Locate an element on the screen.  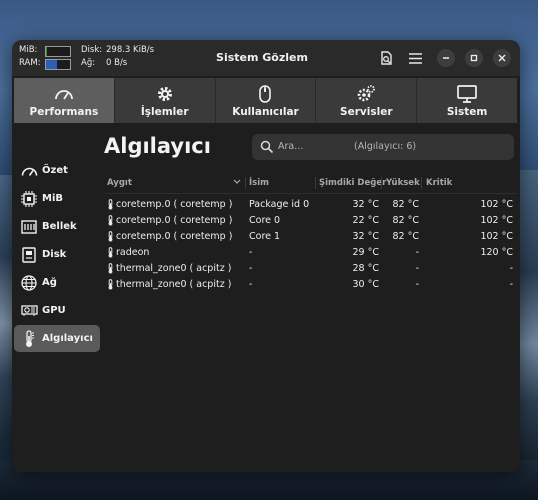
sidebar-item-label: MiB is located at coordinates (53, 198).